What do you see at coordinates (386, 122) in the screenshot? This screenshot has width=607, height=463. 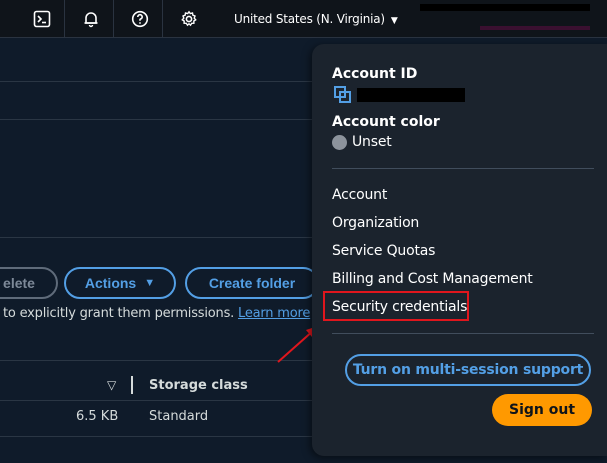 I see `account-color-label: Account color` at bounding box center [386, 122].